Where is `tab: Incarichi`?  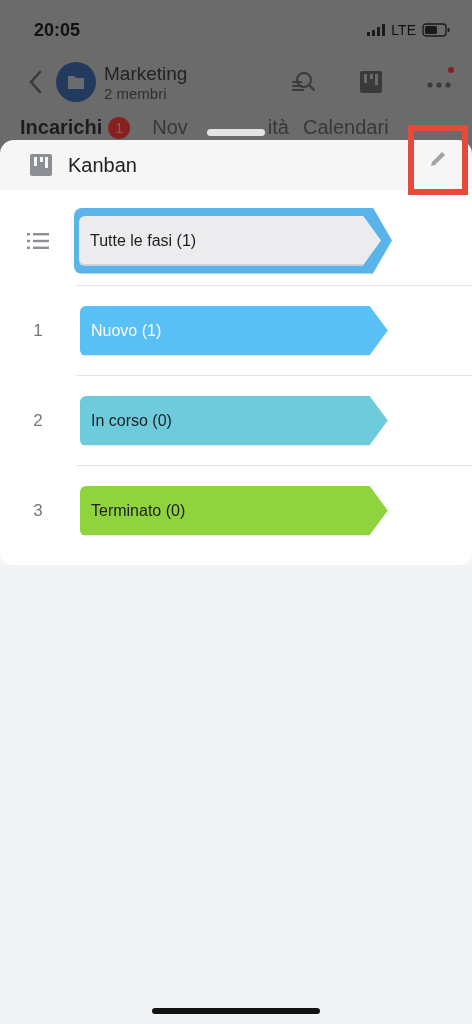 tab: Incarichi is located at coordinates (61, 127).